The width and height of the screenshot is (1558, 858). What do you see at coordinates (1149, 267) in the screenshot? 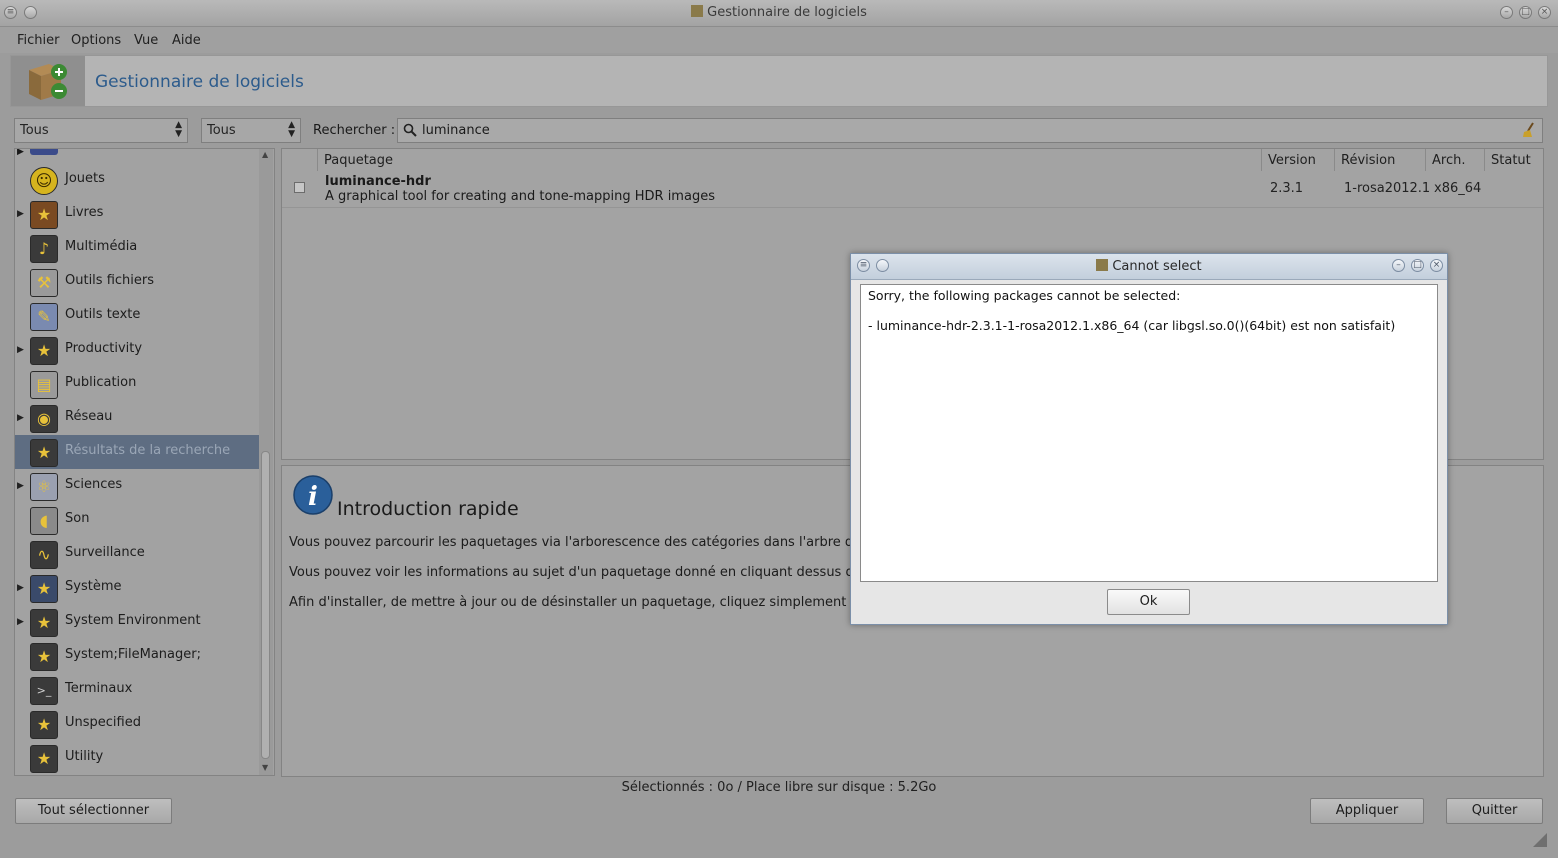
I see `dialog-titlebar: ≡ Cannot select – □ ×` at bounding box center [1149, 267].